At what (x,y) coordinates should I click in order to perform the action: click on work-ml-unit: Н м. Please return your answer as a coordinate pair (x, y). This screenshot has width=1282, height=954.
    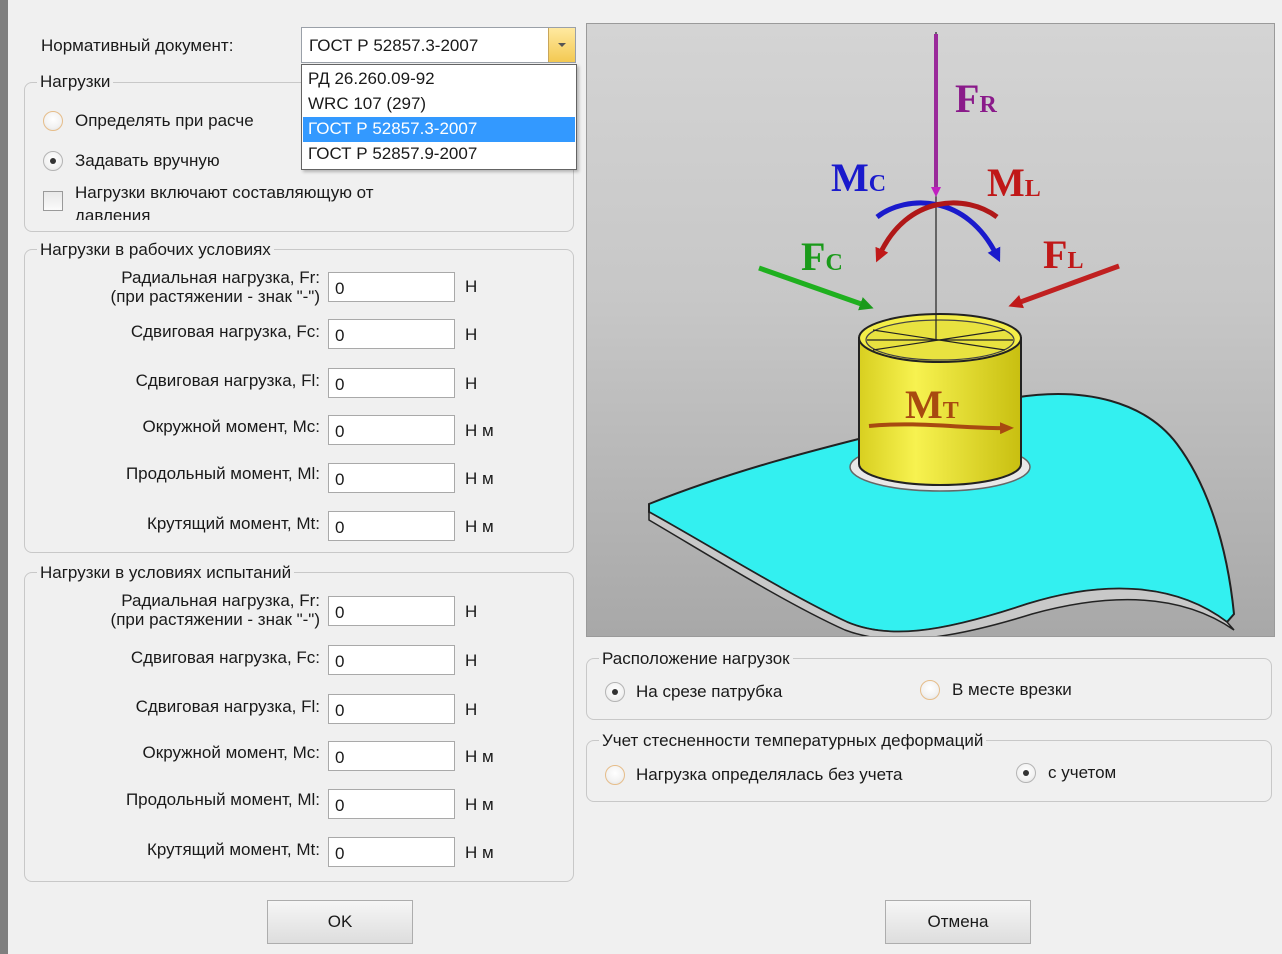
    Looking at the image, I should click on (479, 478).